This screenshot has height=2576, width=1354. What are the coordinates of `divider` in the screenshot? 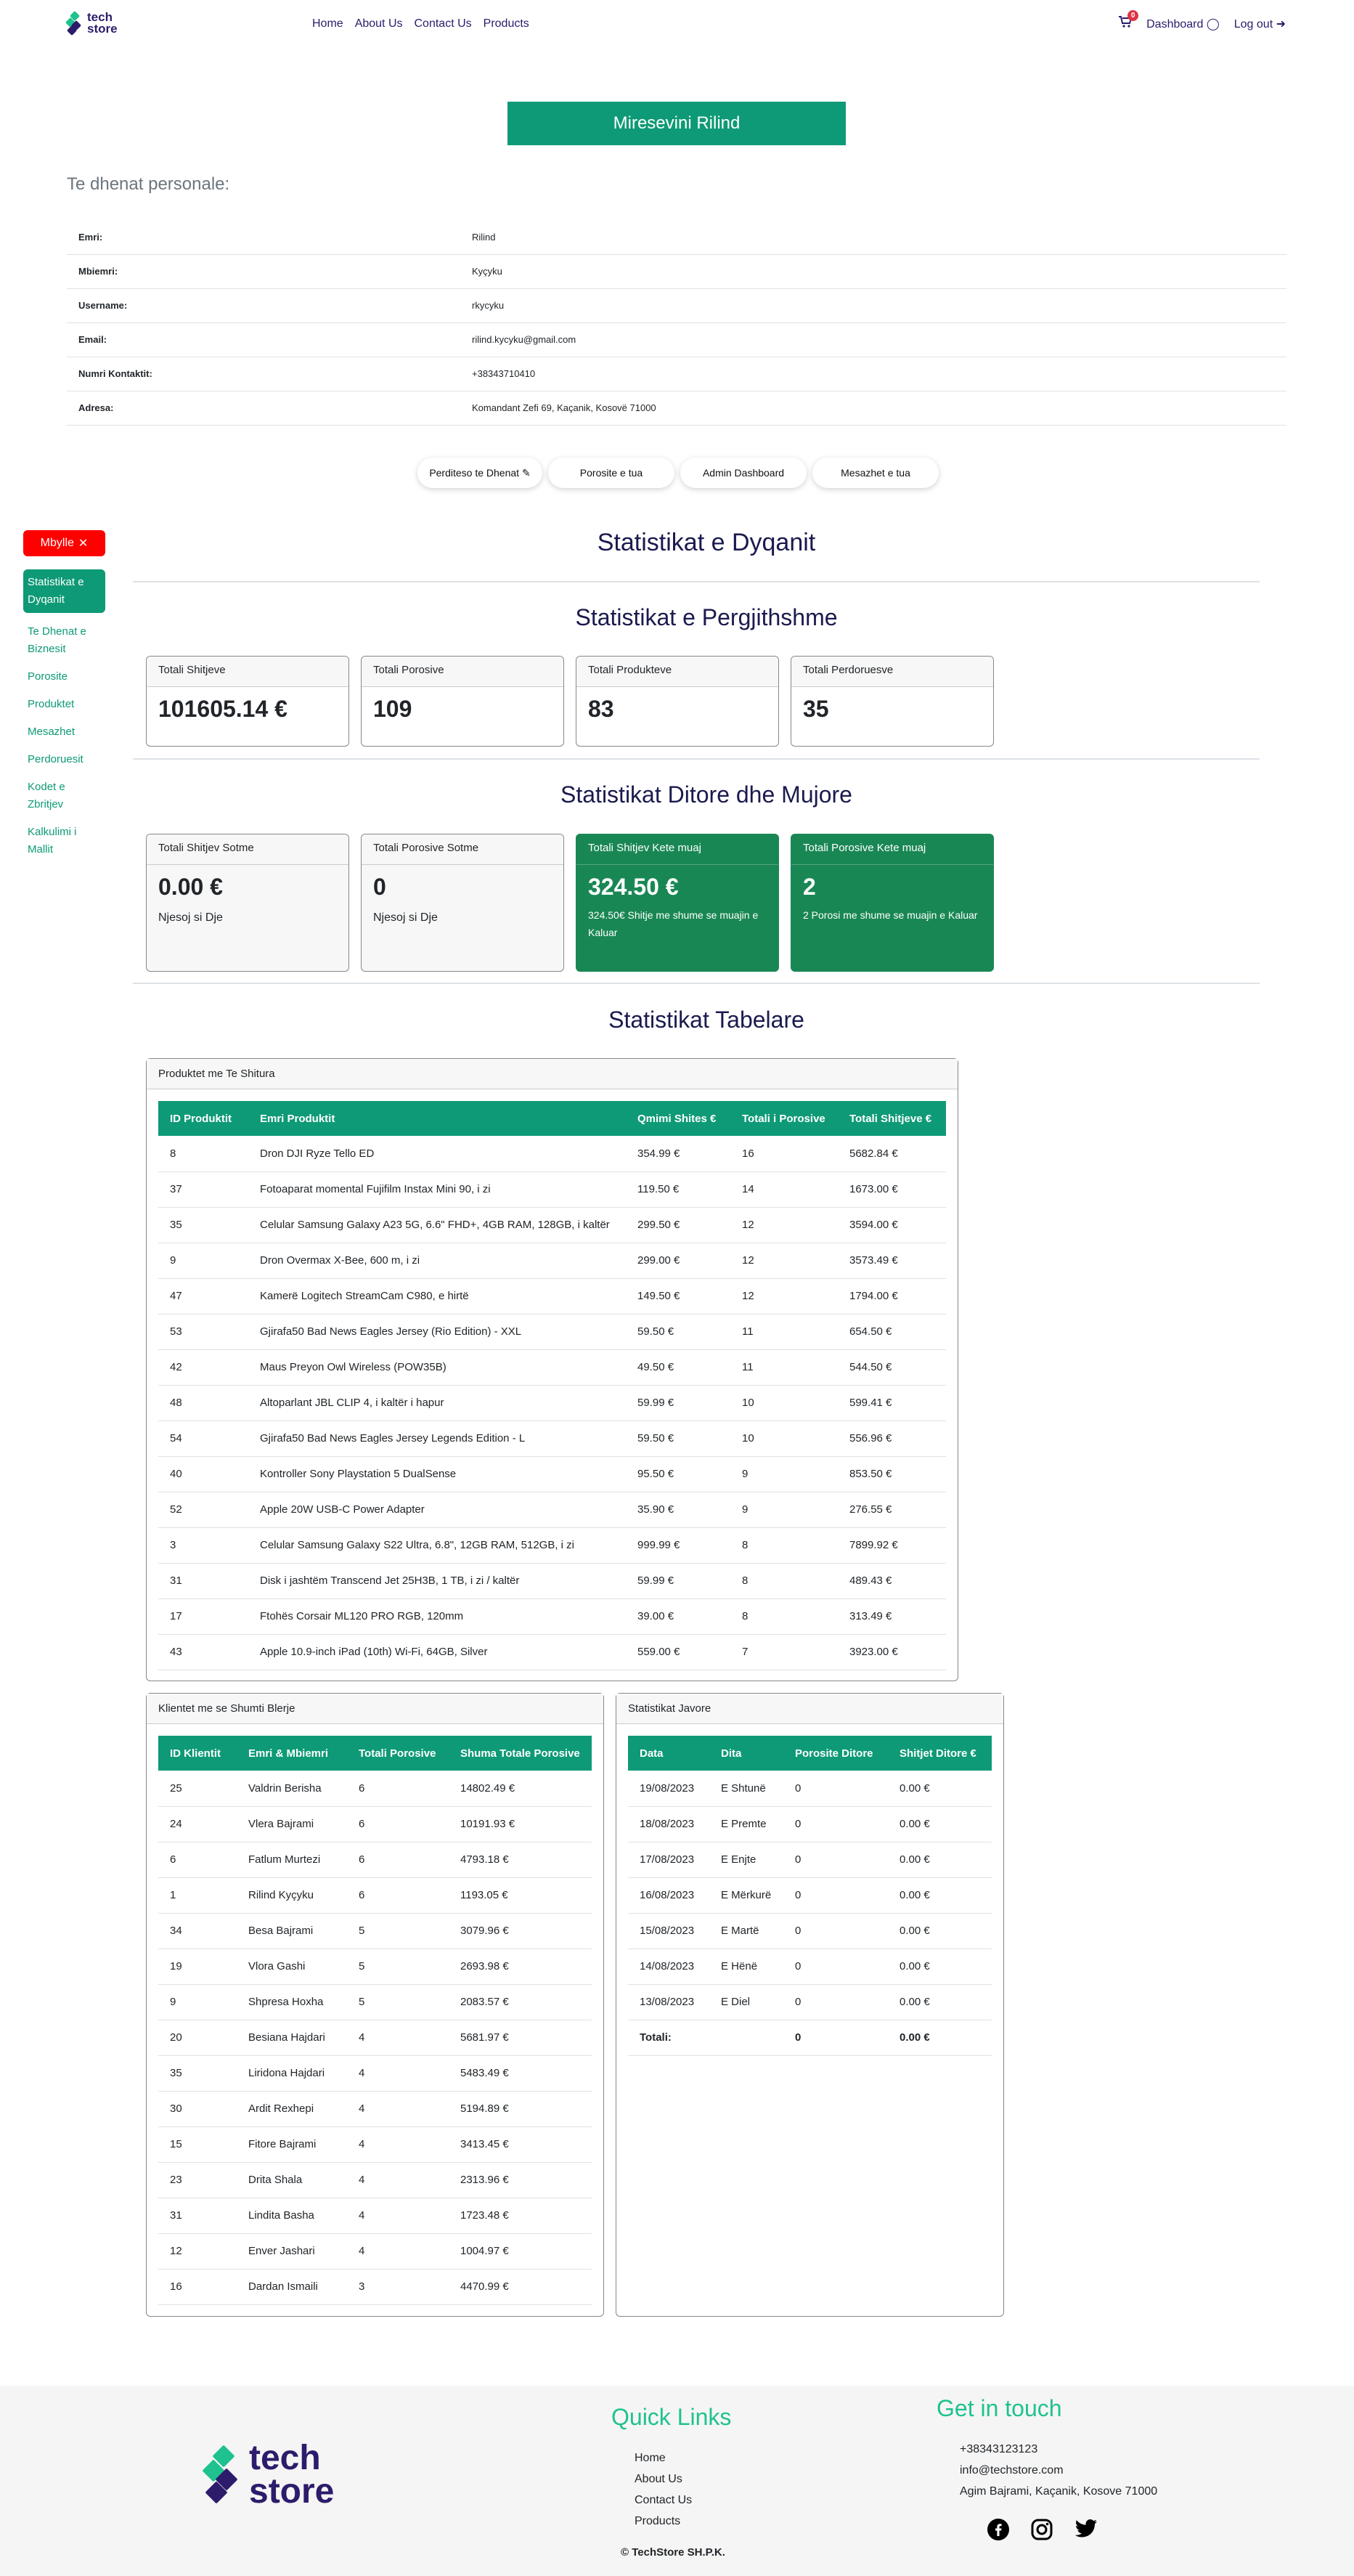 It's located at (696, 581).